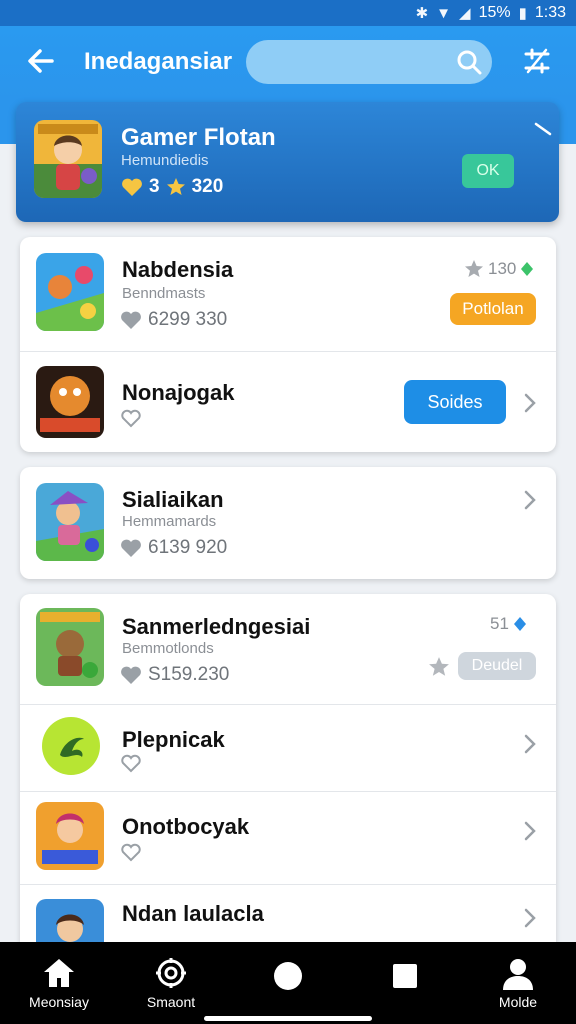  Describe the element at coordinates (422, 13) in the screenshot. I see `bluetooth-icon: ✱` at that location.